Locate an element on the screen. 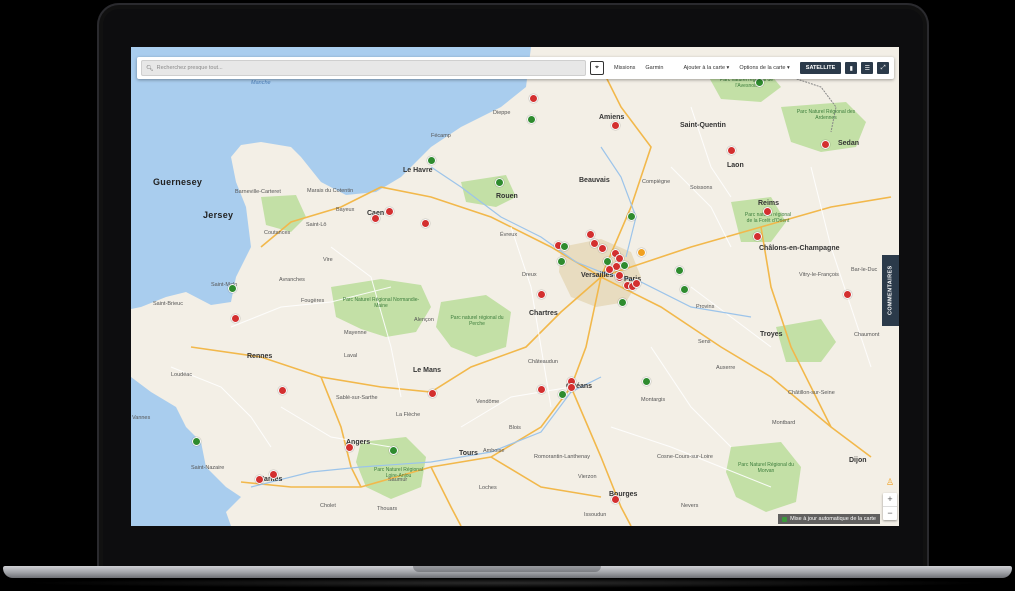 This screenshot has height=591, width=1015. garmin-button: Garmin is located at coordinates (654, 68).